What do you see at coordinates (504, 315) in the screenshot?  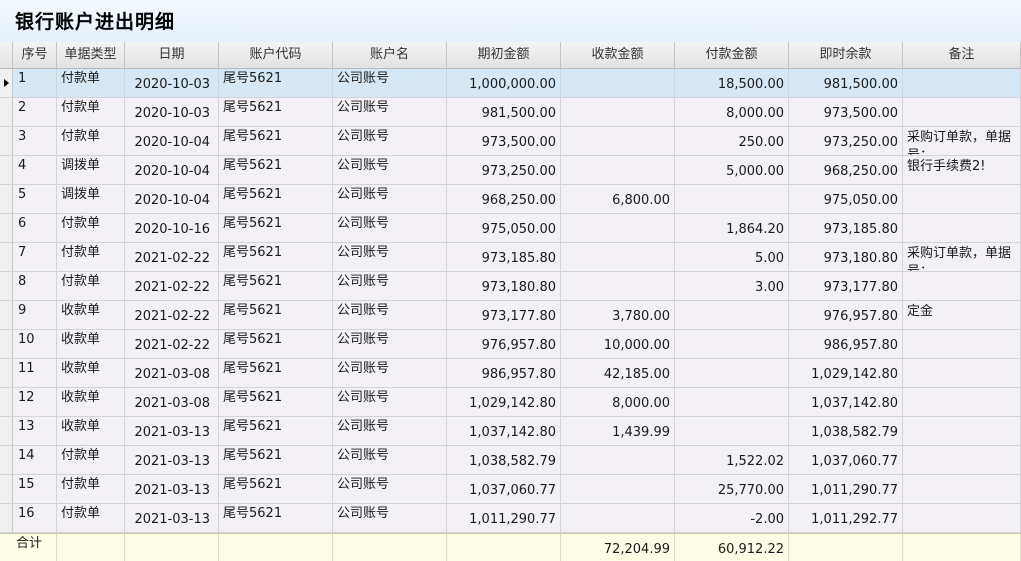 I see `cell-opening-amount: 973,177.80` at bounding box center [504, 315].